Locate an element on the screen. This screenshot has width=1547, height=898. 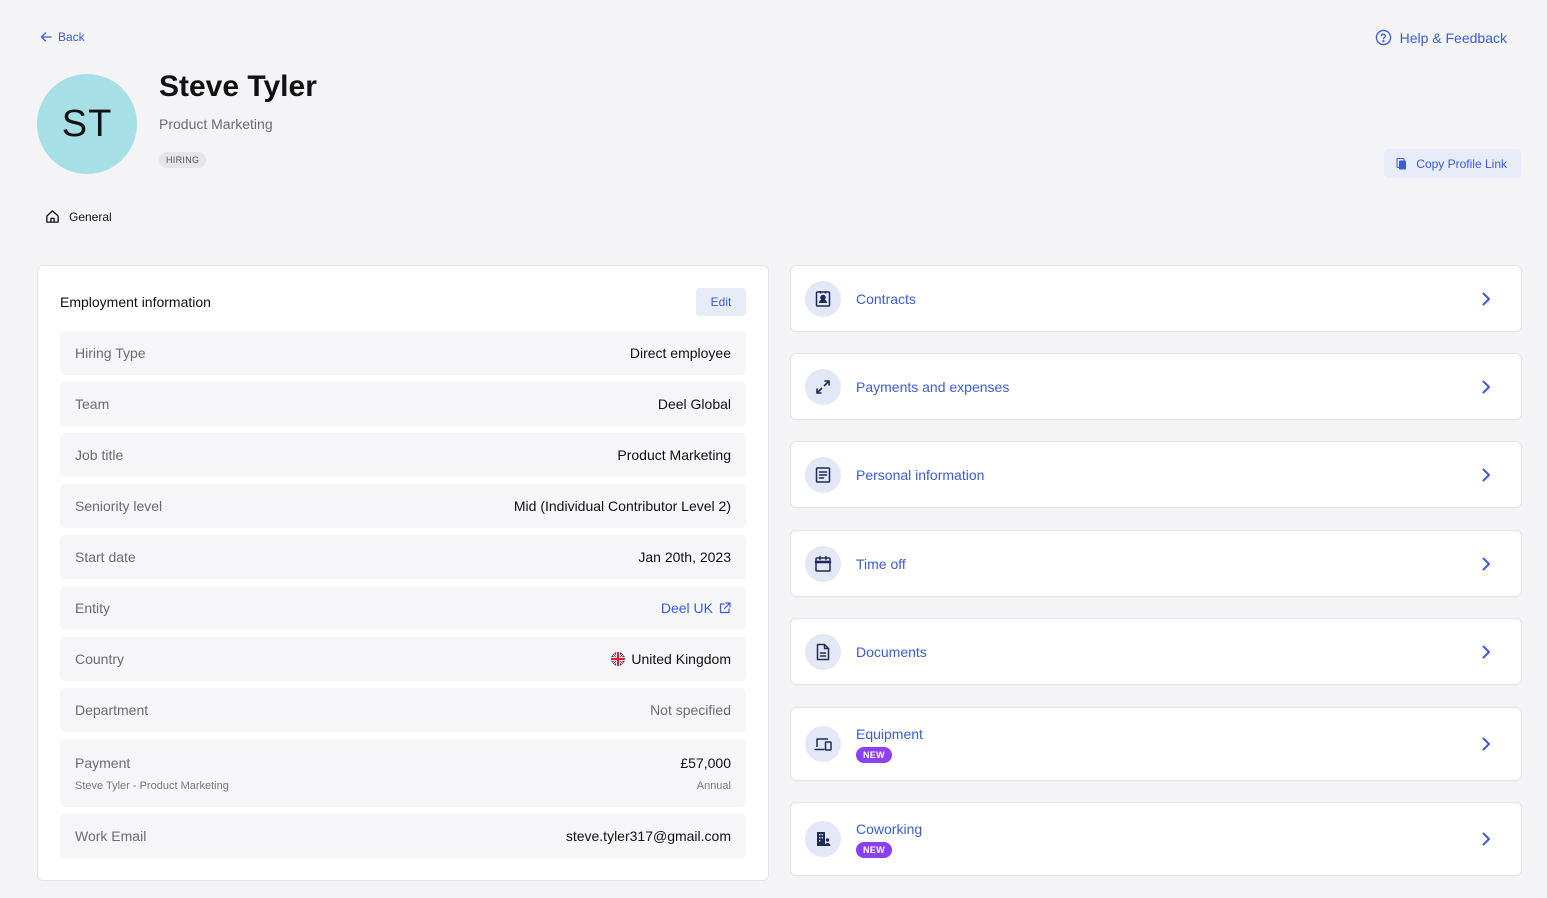
info-value: Product Marketing is located at coordinates (674, 455).